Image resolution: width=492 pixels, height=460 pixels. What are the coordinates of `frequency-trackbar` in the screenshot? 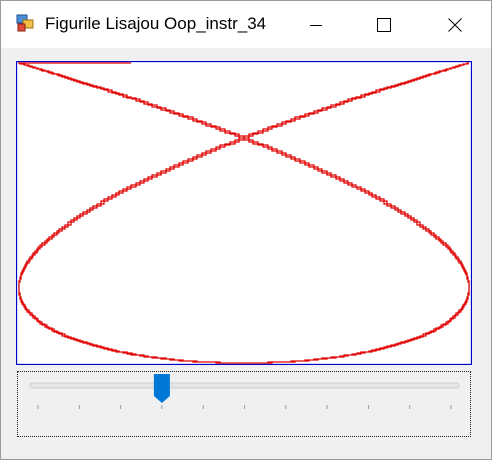 It's located at (244, 404).